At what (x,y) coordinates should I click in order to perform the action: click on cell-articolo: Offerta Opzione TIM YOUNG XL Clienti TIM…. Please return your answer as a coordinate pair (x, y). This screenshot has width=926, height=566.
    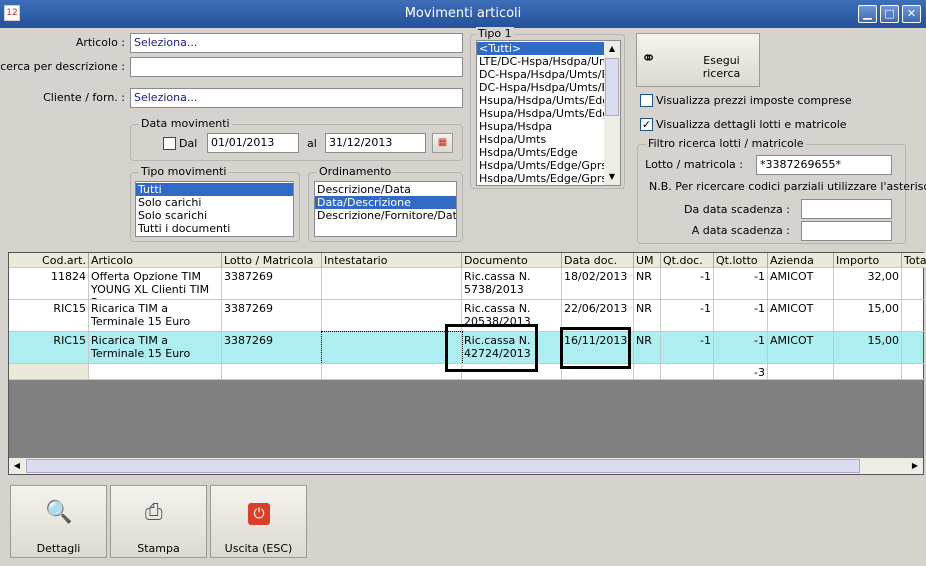
    Looking at the image, I should click on (155, 284).